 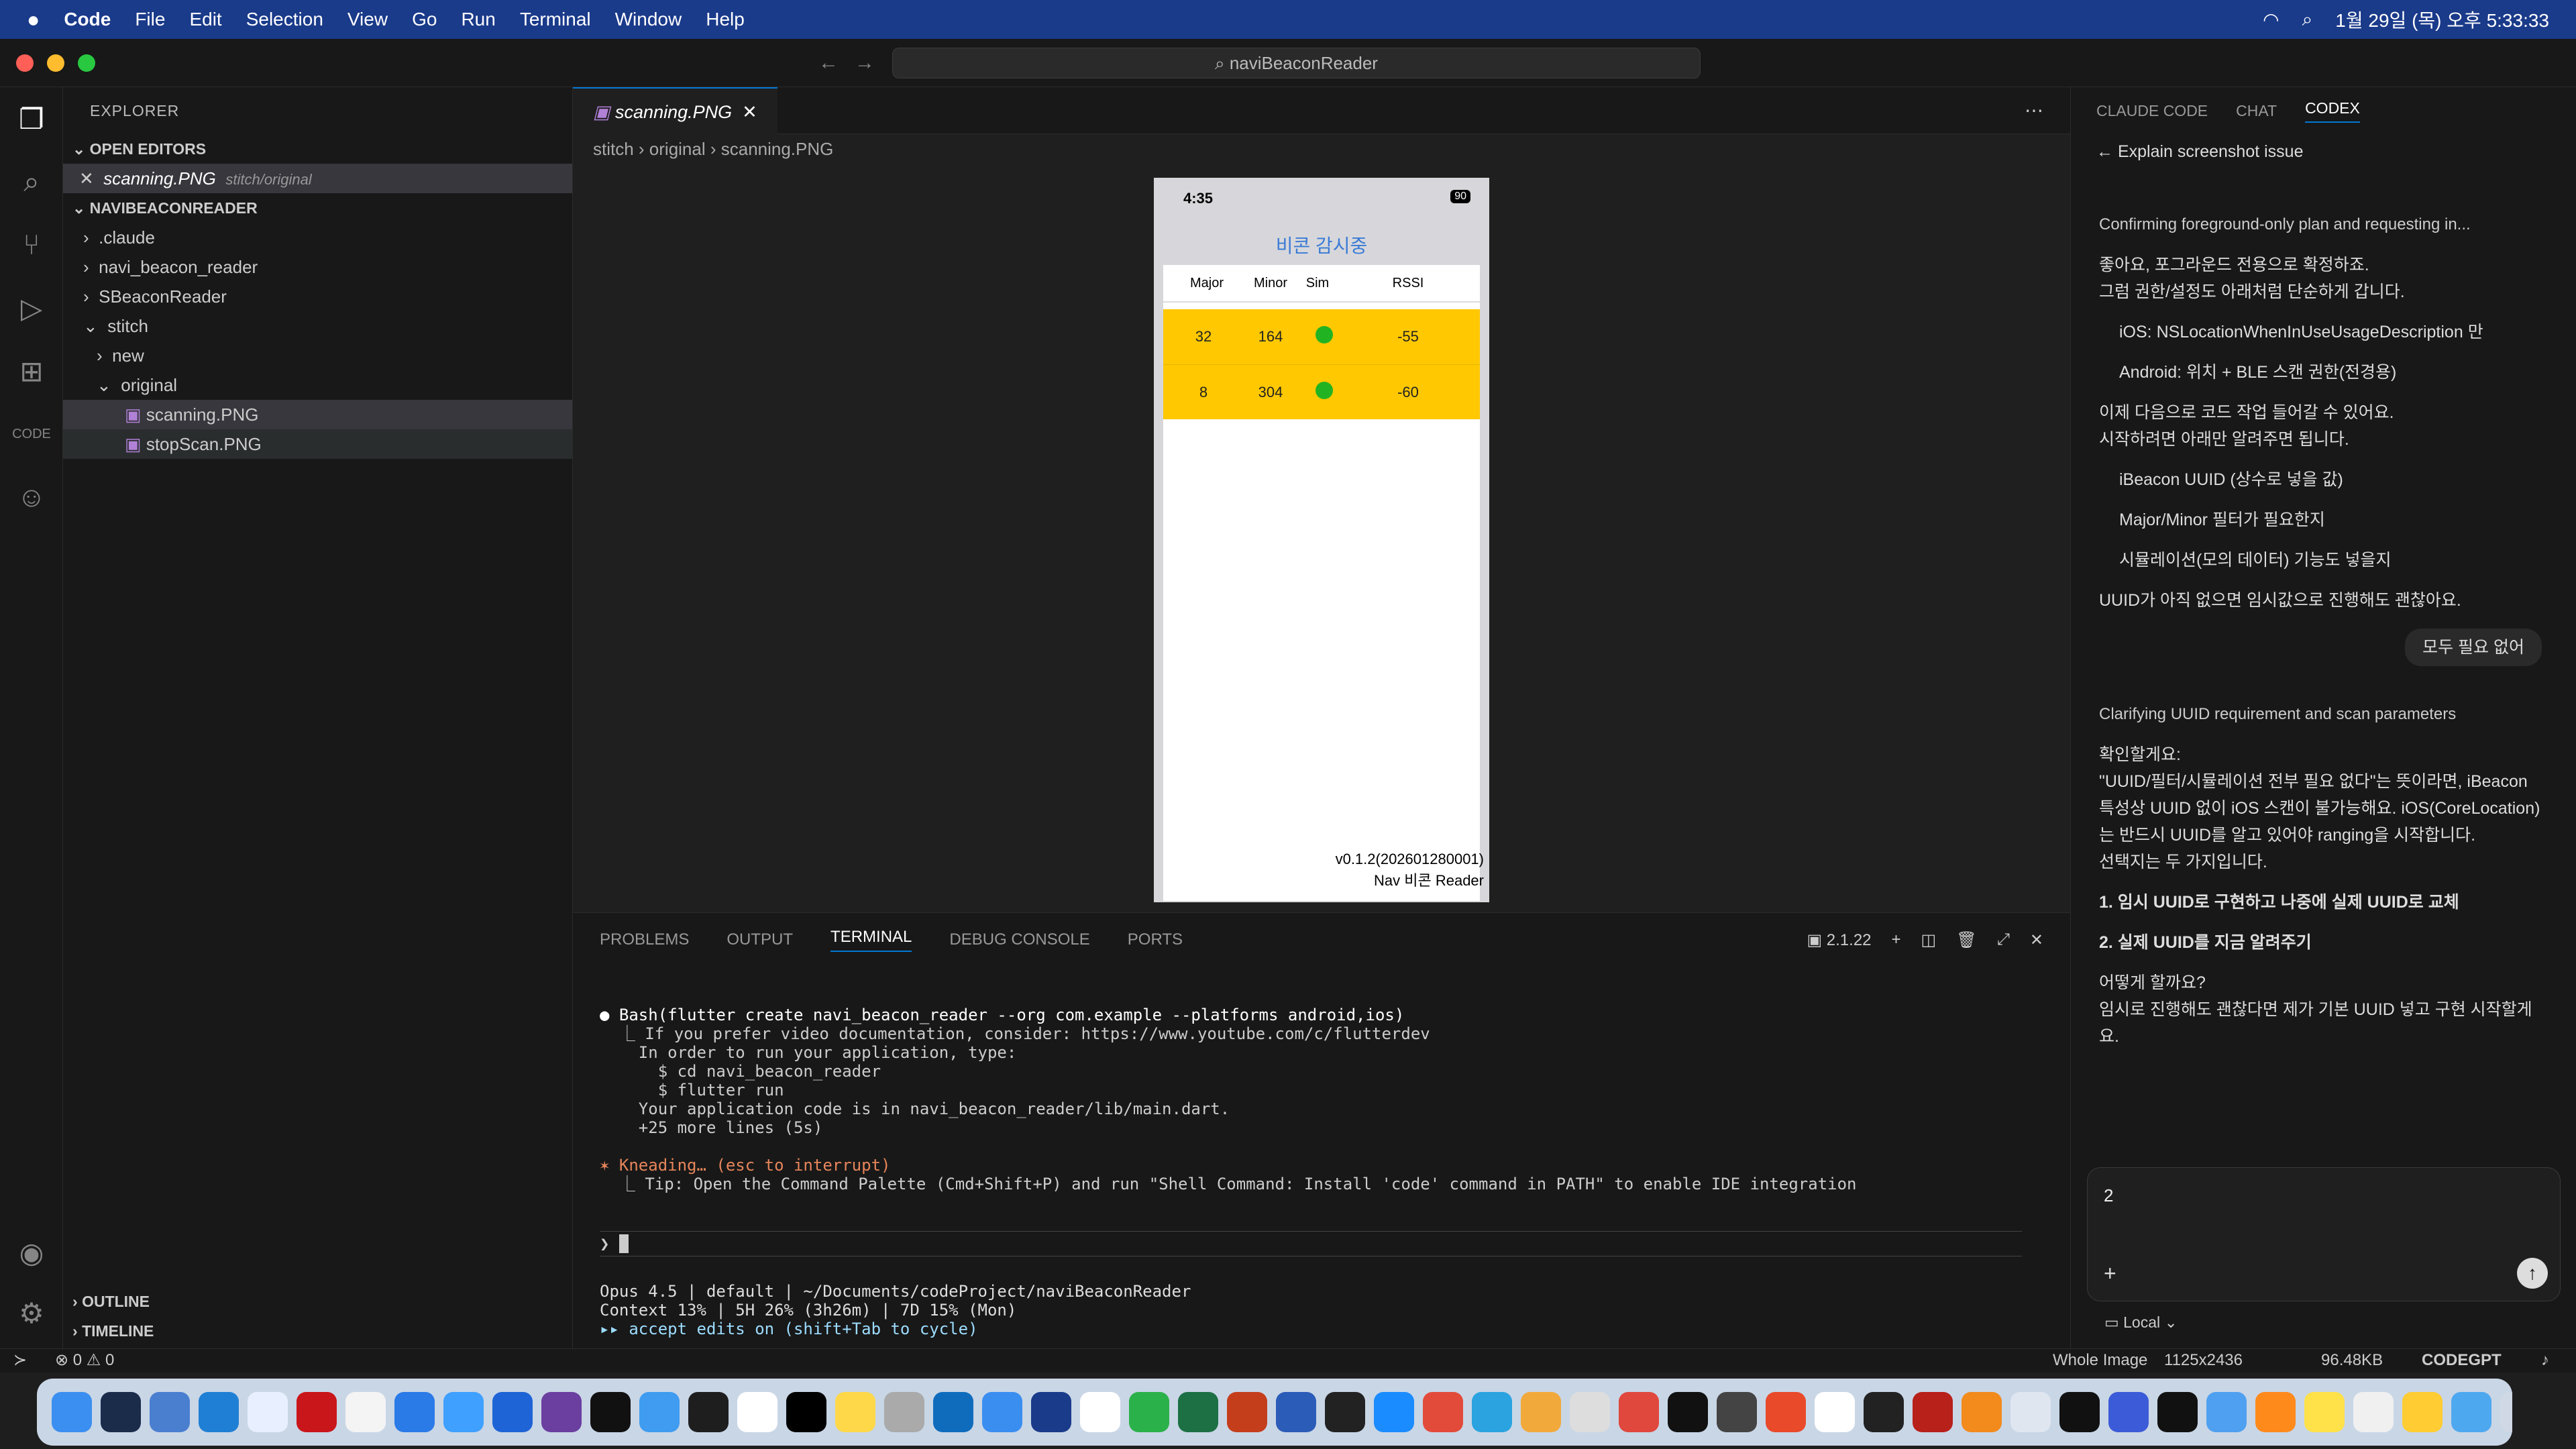 I want to click on maximize-icon: ⤢, so click(x=2003, y=940).